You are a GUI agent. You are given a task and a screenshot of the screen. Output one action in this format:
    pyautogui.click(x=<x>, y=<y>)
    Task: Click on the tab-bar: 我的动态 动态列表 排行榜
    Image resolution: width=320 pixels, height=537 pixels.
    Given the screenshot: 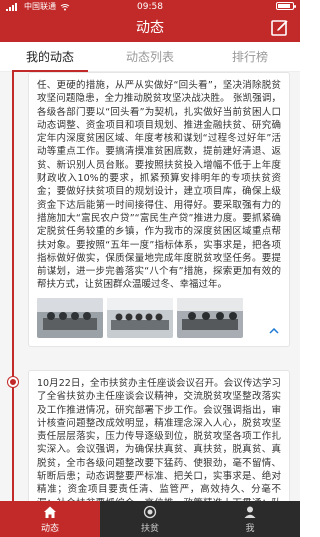 What is the action you would take?
    pyautogui.click(x=150, y=57)
    